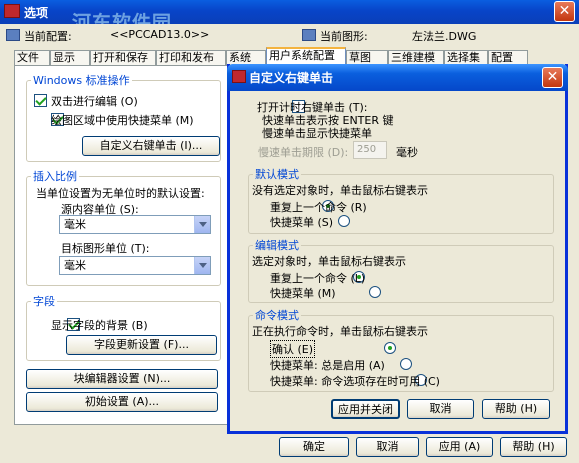 This screenshot has height=463, width=579. What do you see at coordinates (277, 315) in the screenshot?
I see `command-mode-legend: 命令模式` at bounding box center [277, 315].